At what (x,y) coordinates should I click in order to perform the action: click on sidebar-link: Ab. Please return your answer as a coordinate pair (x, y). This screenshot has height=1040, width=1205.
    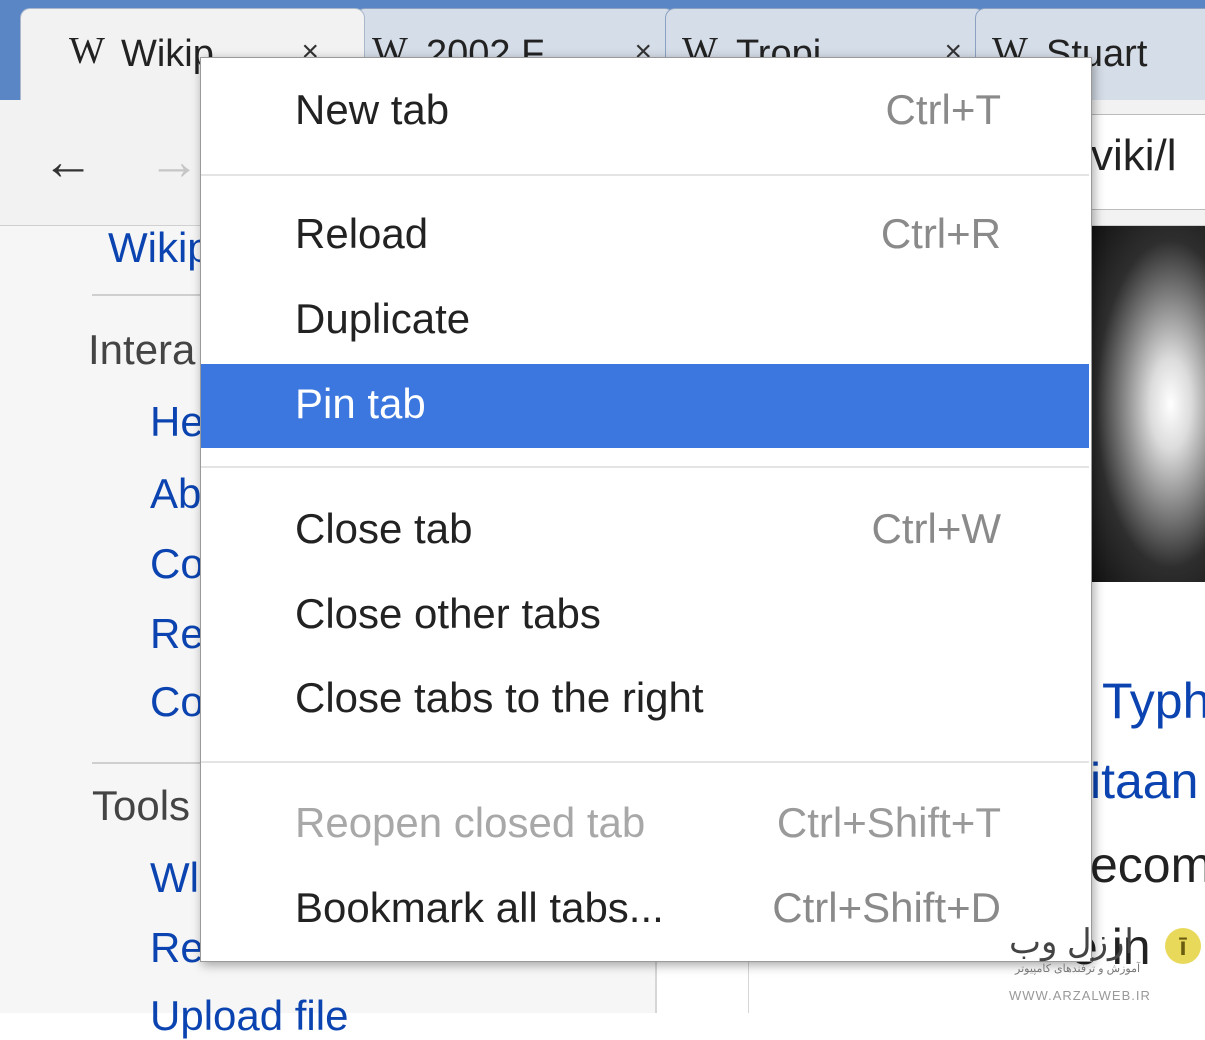
    Looking at the image, I should click on (175, 494).